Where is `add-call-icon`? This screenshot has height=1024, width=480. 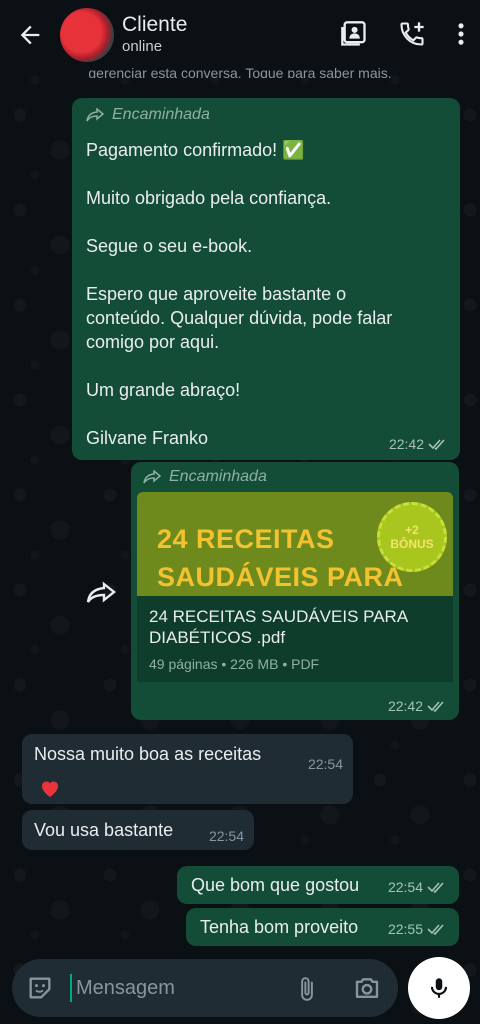 add-call-icon is located at coordinates (412, 34).